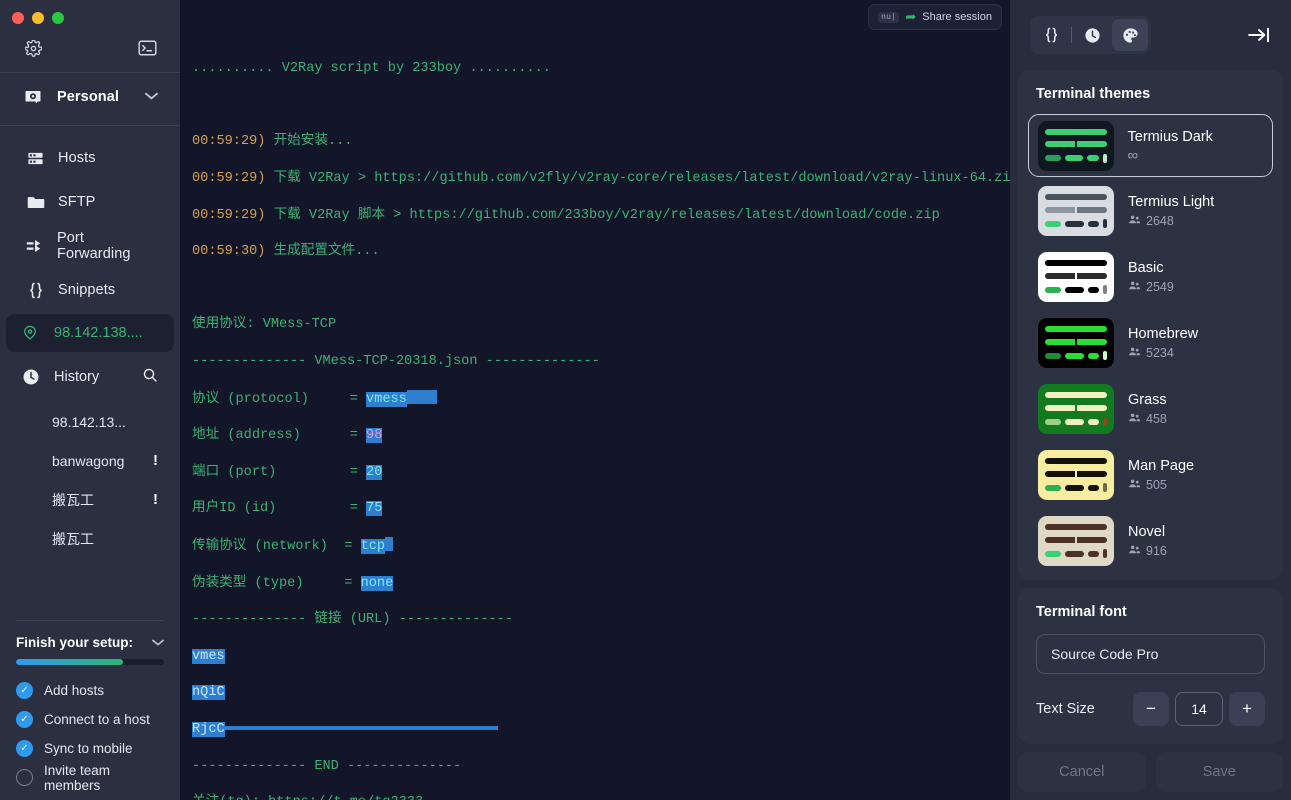  I want to click on terminal-line-tg: 关注(tg): https://t.me/tg2333, so click(601, 797).